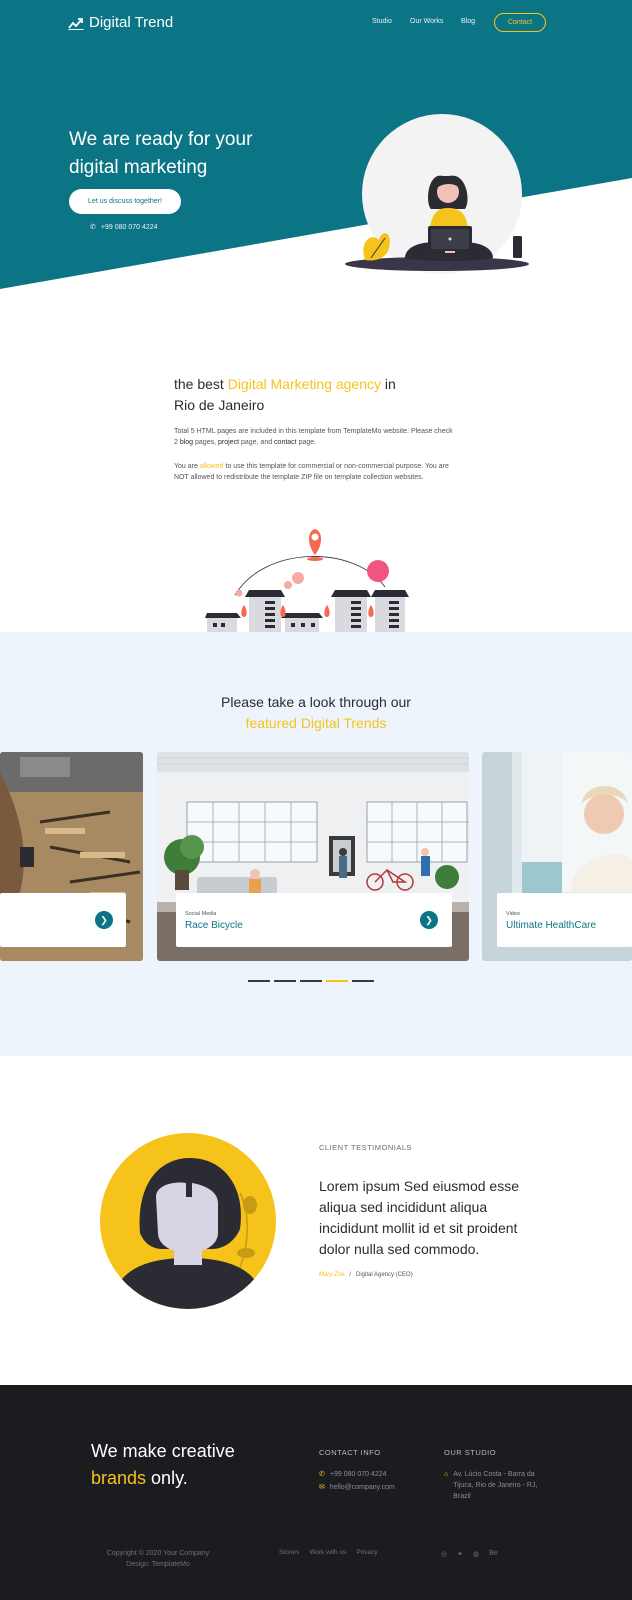  Describe the element at coordinates (446, 1474) in the screenshot. I see `home-icon: ⌂` at that location.